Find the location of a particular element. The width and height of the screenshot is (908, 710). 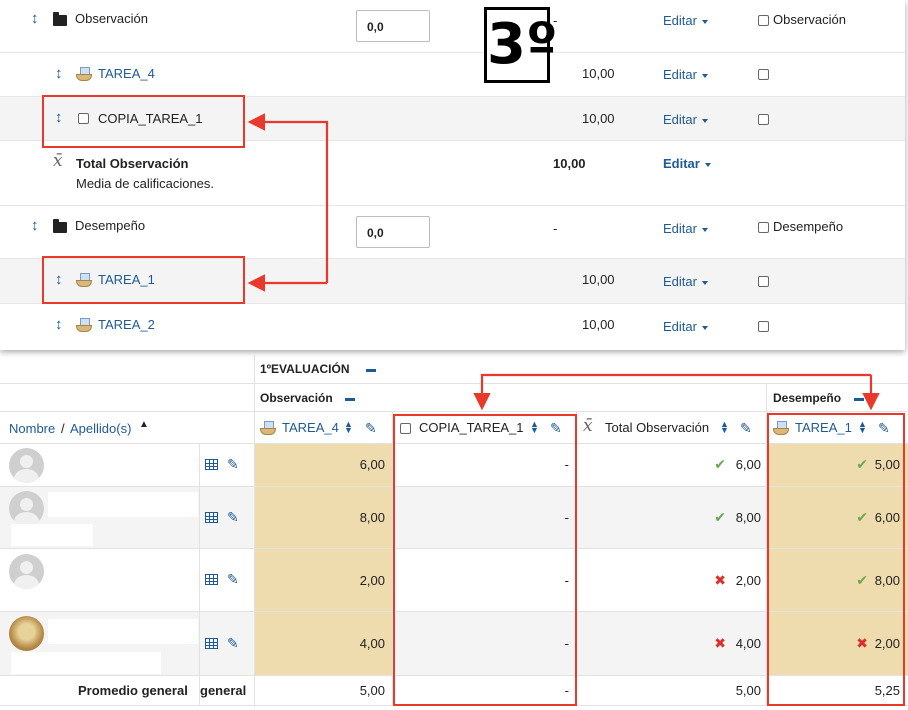

arrow-bottom-copia is located at coordinates (672, 392).